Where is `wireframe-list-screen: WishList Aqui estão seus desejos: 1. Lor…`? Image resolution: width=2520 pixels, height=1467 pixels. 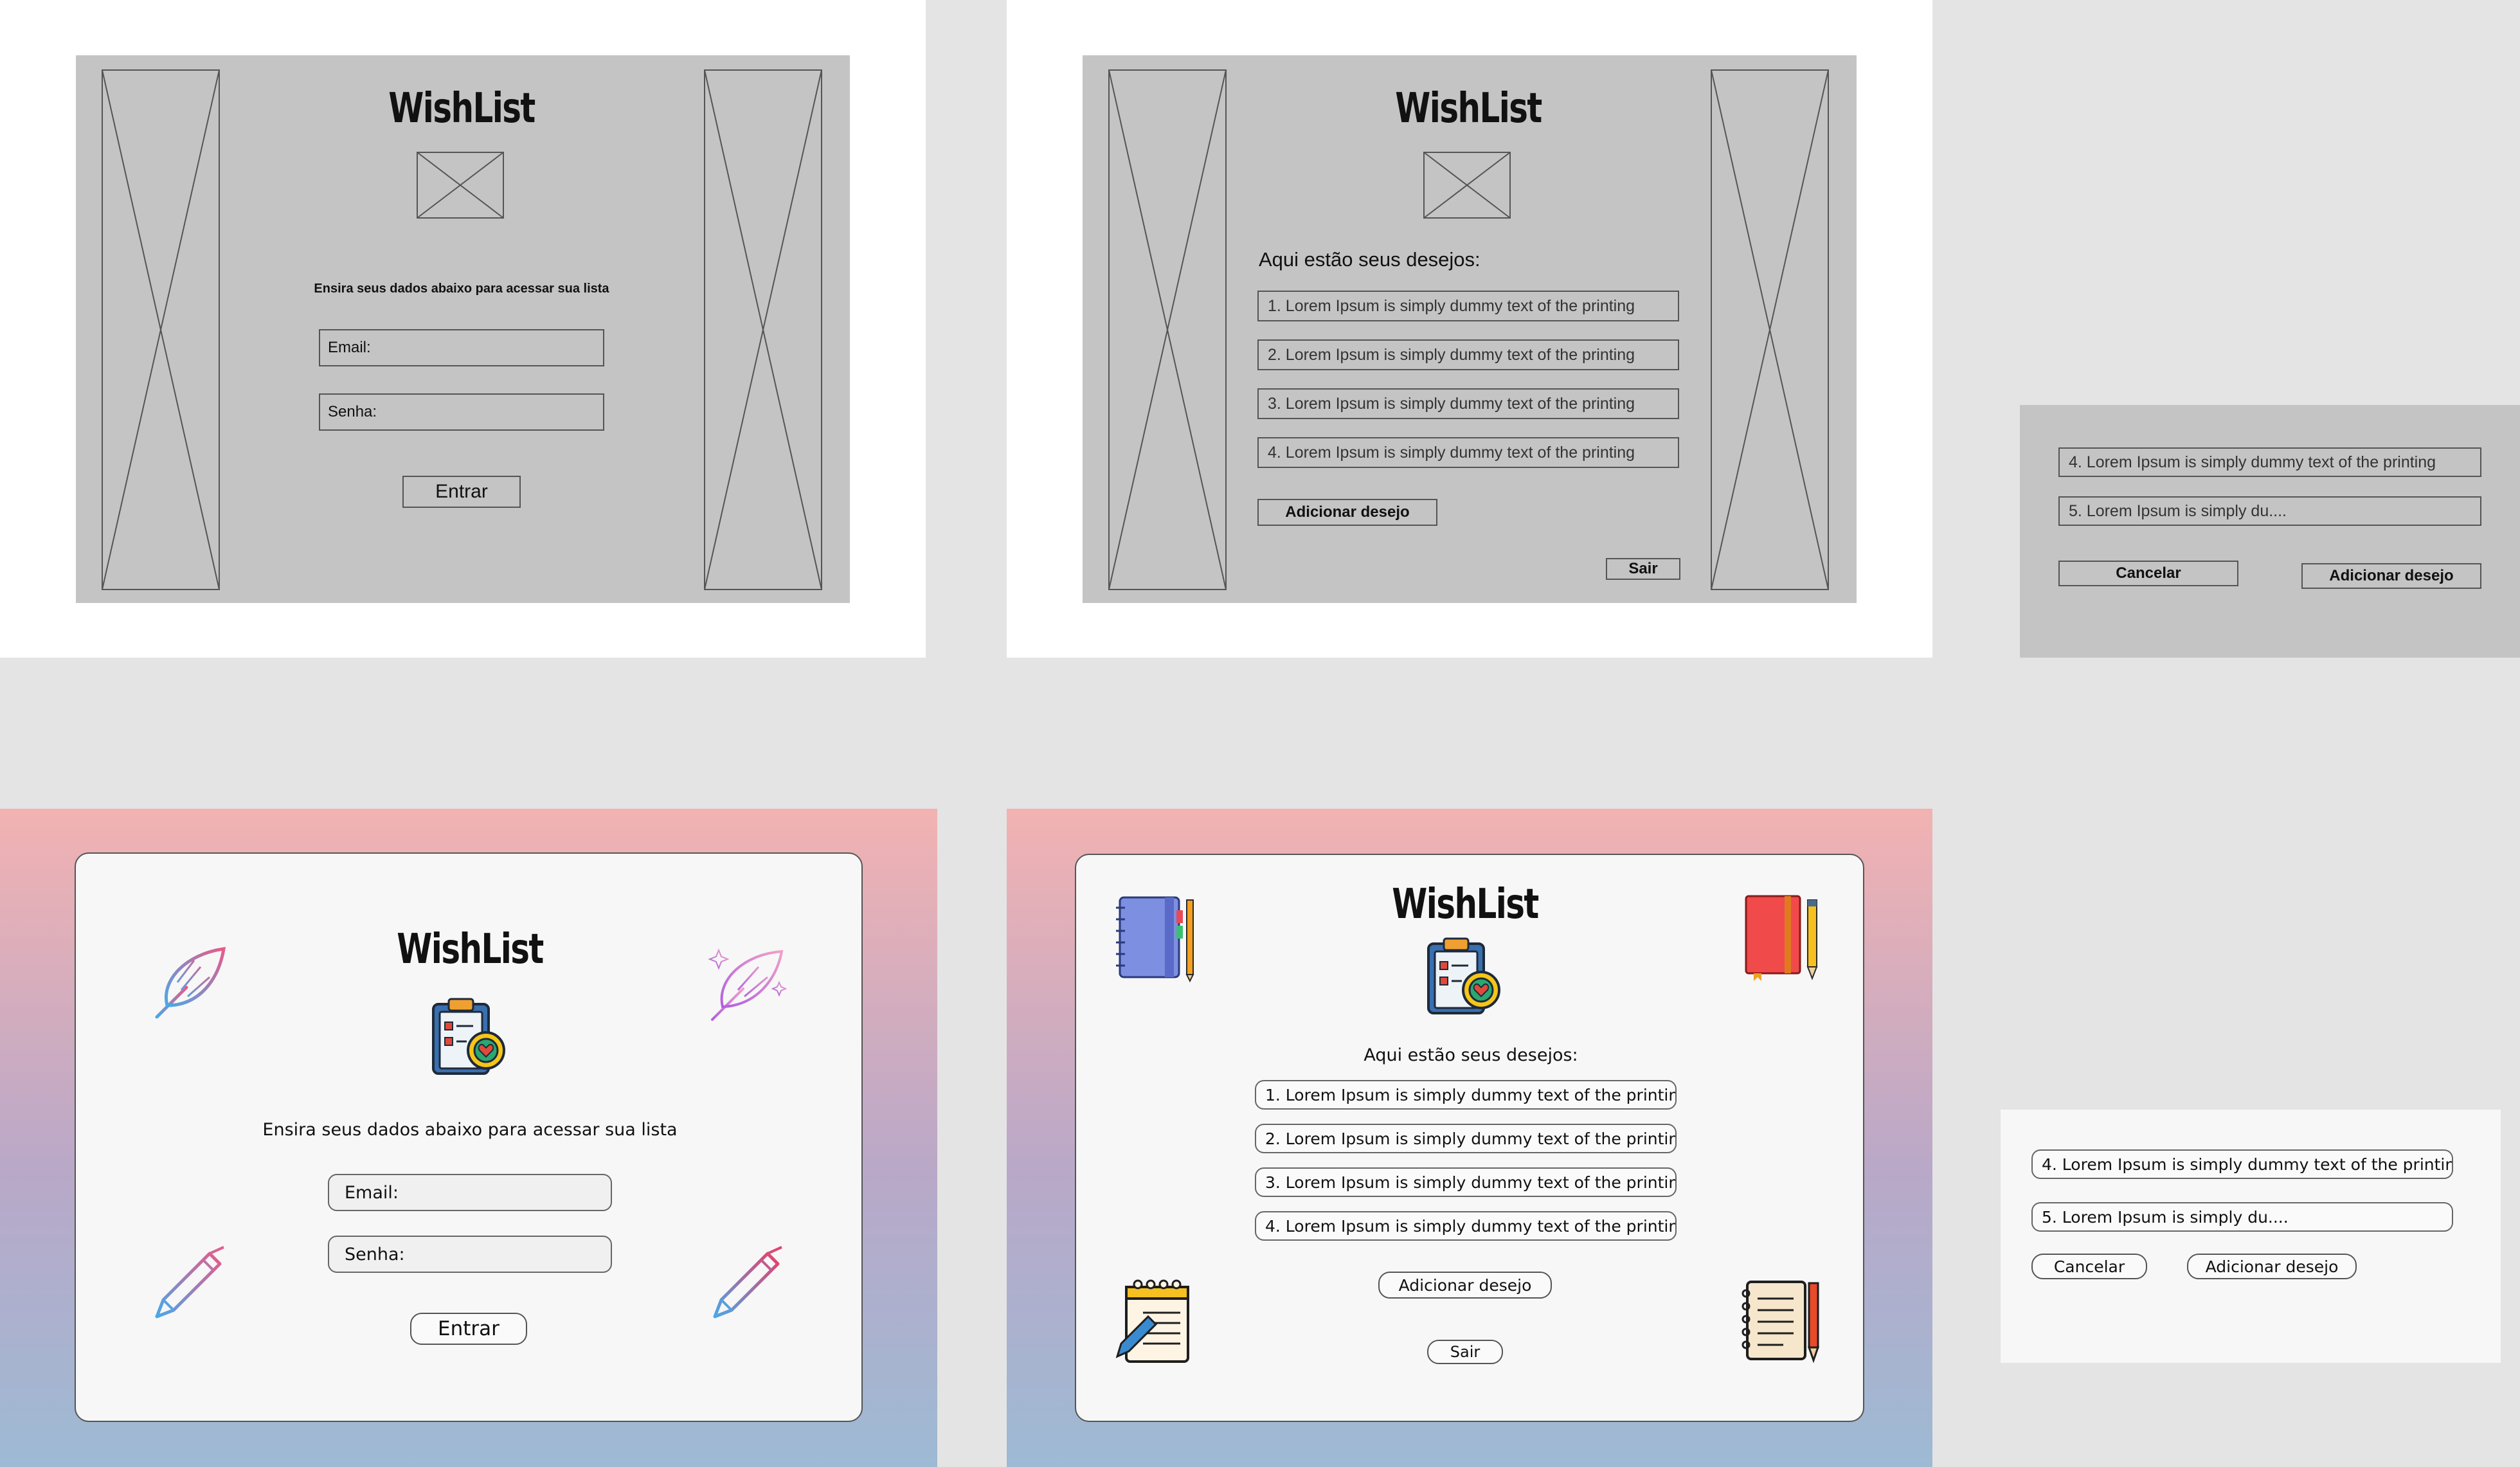 wireframe-list-screen: WishList Aqui estão seus desejos: 1. Lor… is located at coordinates (1470, 329).